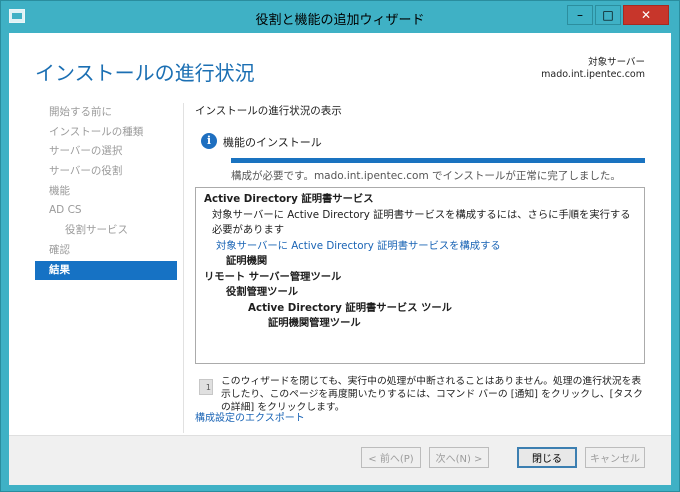  I want to click on next-button: 次へ(N) >, so click(459, 457).